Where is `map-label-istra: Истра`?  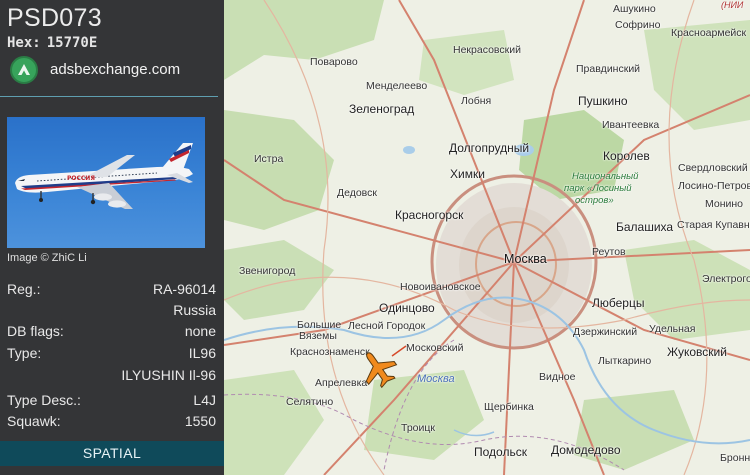 map-label-istra: Истра is located at coordinates (269, 159).